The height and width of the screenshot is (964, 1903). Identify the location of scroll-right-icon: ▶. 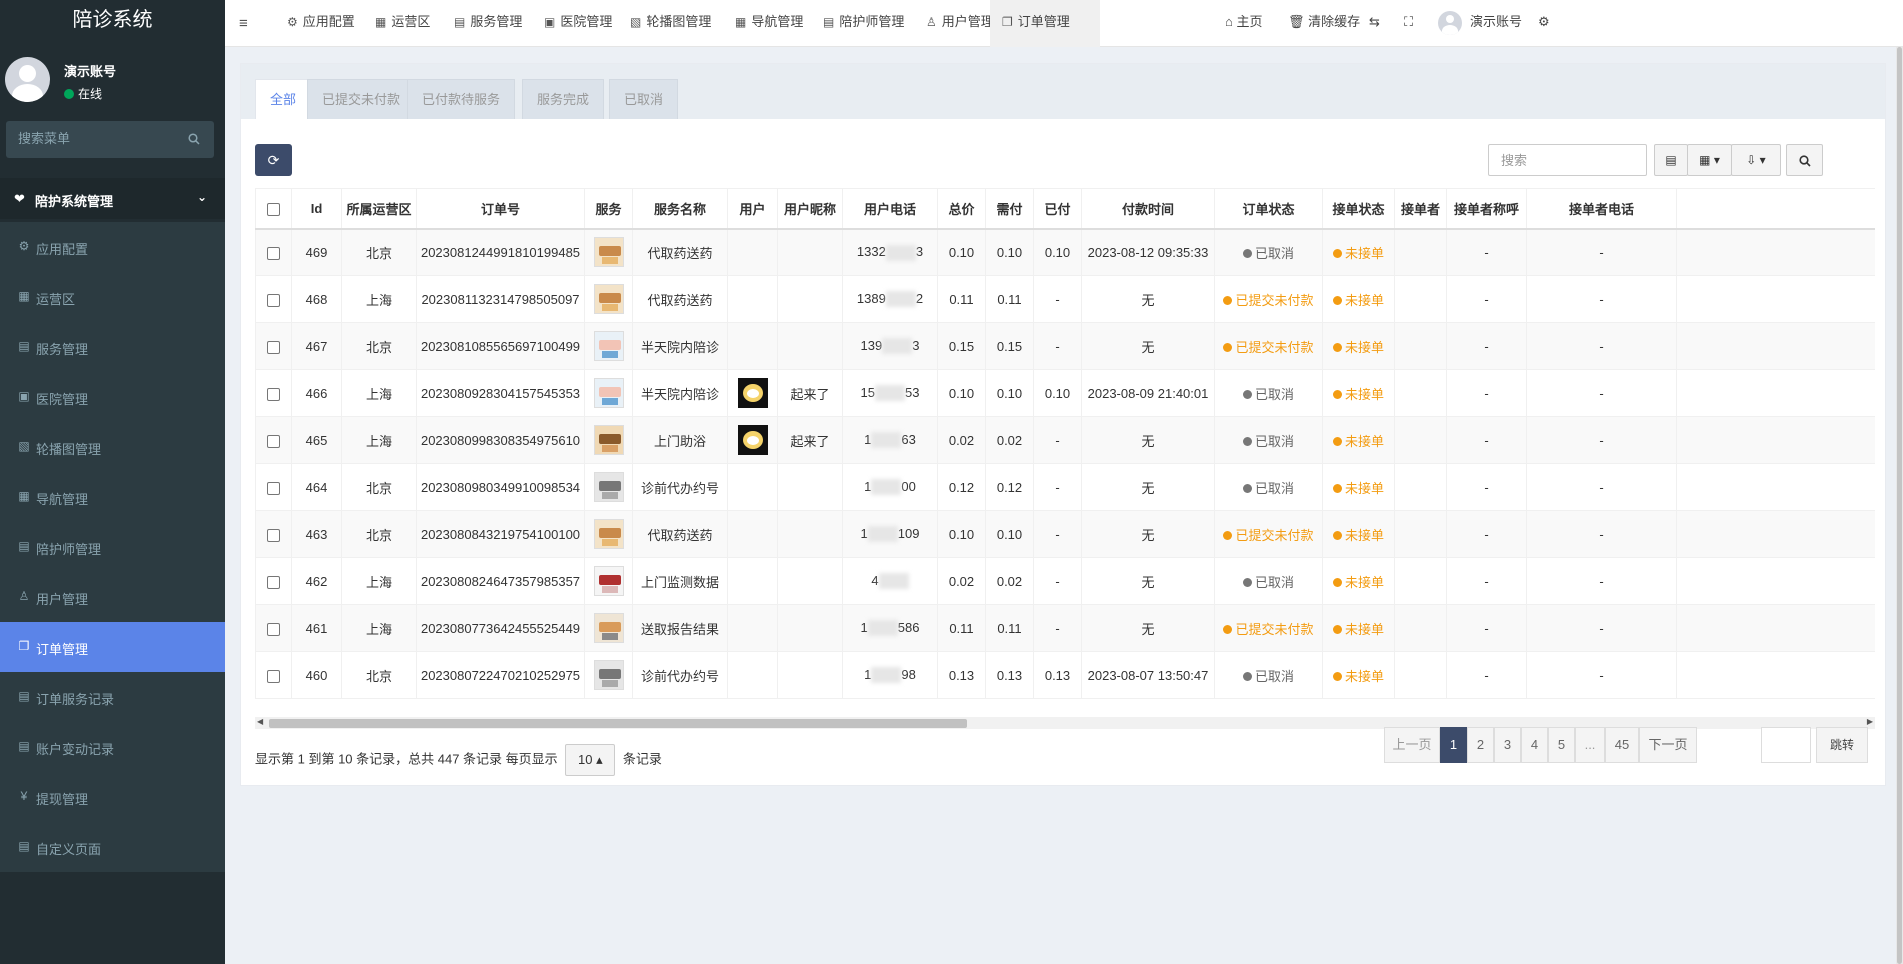
(1870, 721).